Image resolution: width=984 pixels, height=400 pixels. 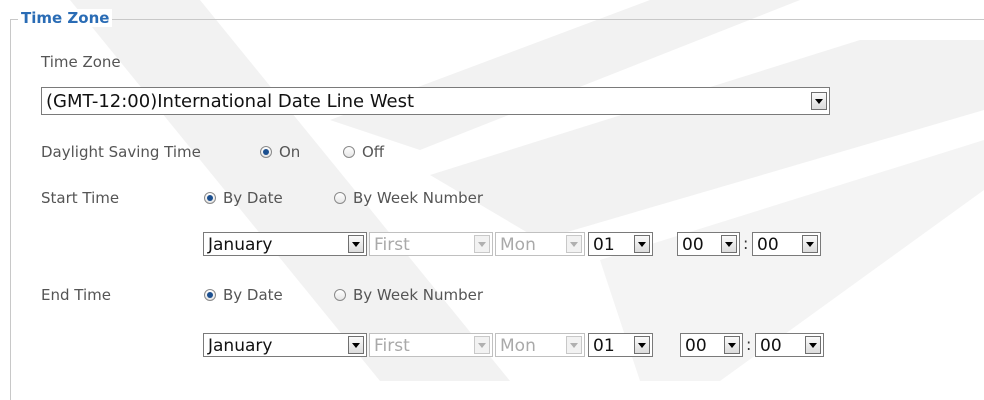 What do you see at coordinates (540, 345) in the screenshot?
I see `end-weekday-select: Mon` at bounding box center [540, 345].